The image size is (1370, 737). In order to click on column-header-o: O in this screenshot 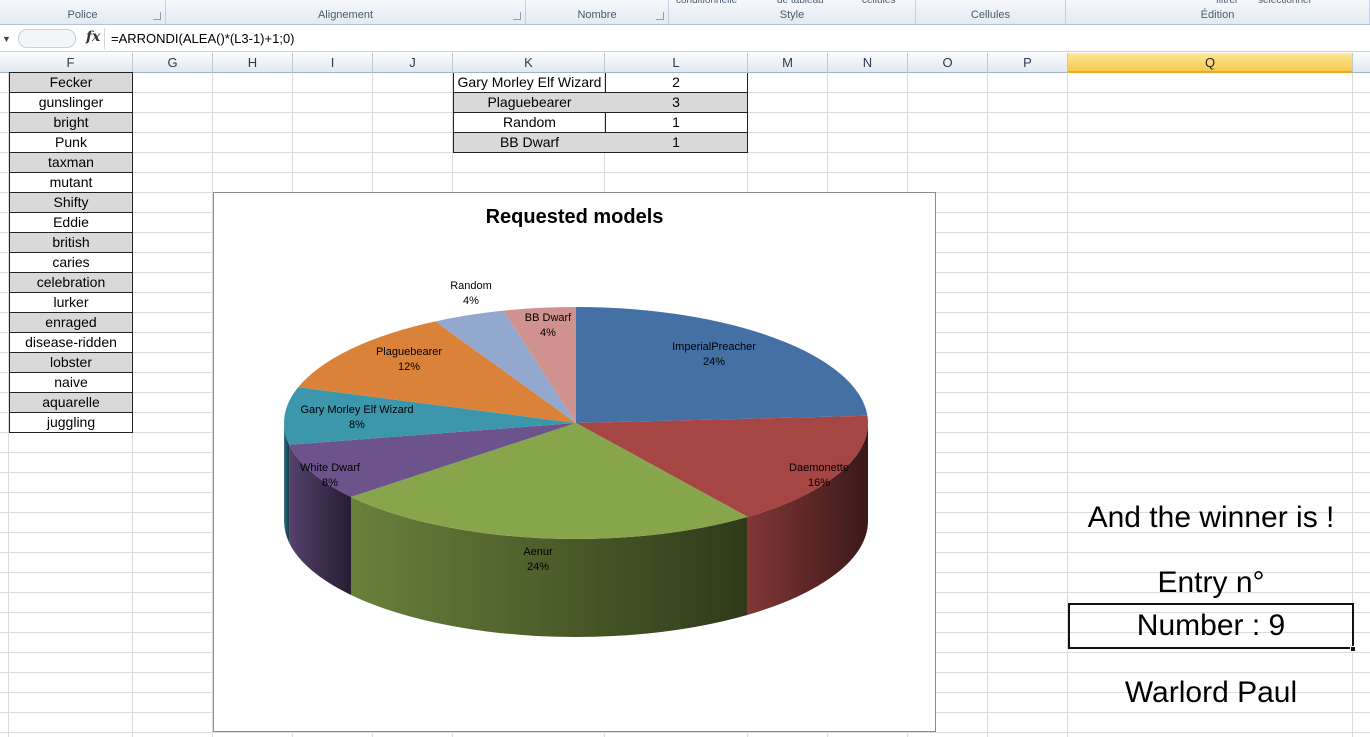, I will do `click(948, 63)`.